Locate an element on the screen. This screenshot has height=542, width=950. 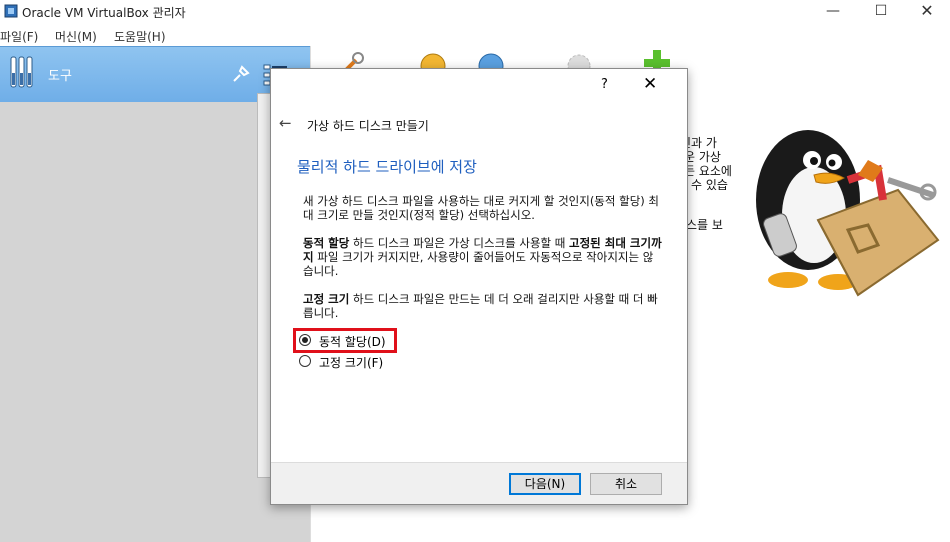
help-button: ? is located at coordinates (604, 84).